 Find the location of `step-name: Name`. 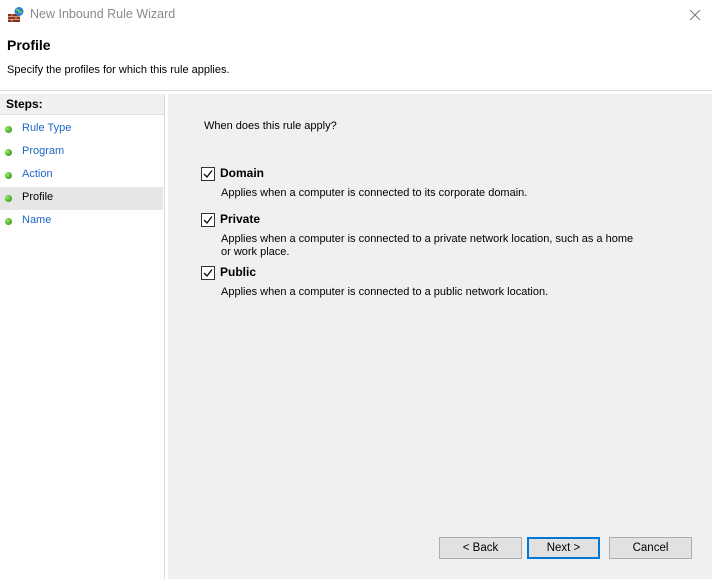

step-name: Name is located at coordinates (81, 221).